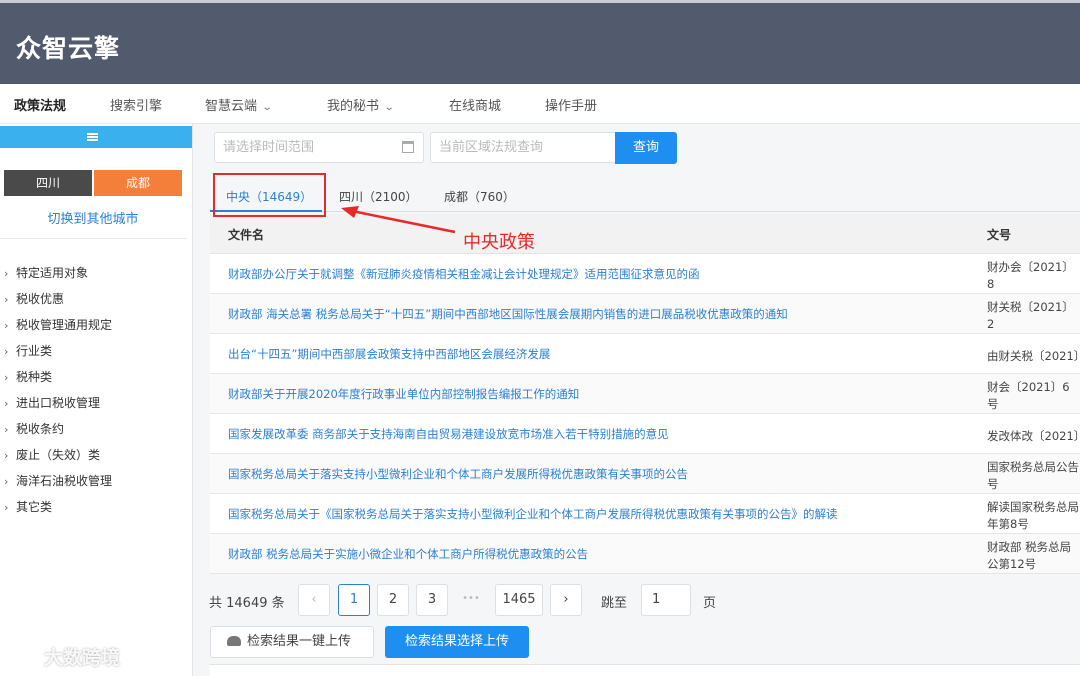  I want to click on document-number: 财关税〔2021〕2, so click(1030, 315).